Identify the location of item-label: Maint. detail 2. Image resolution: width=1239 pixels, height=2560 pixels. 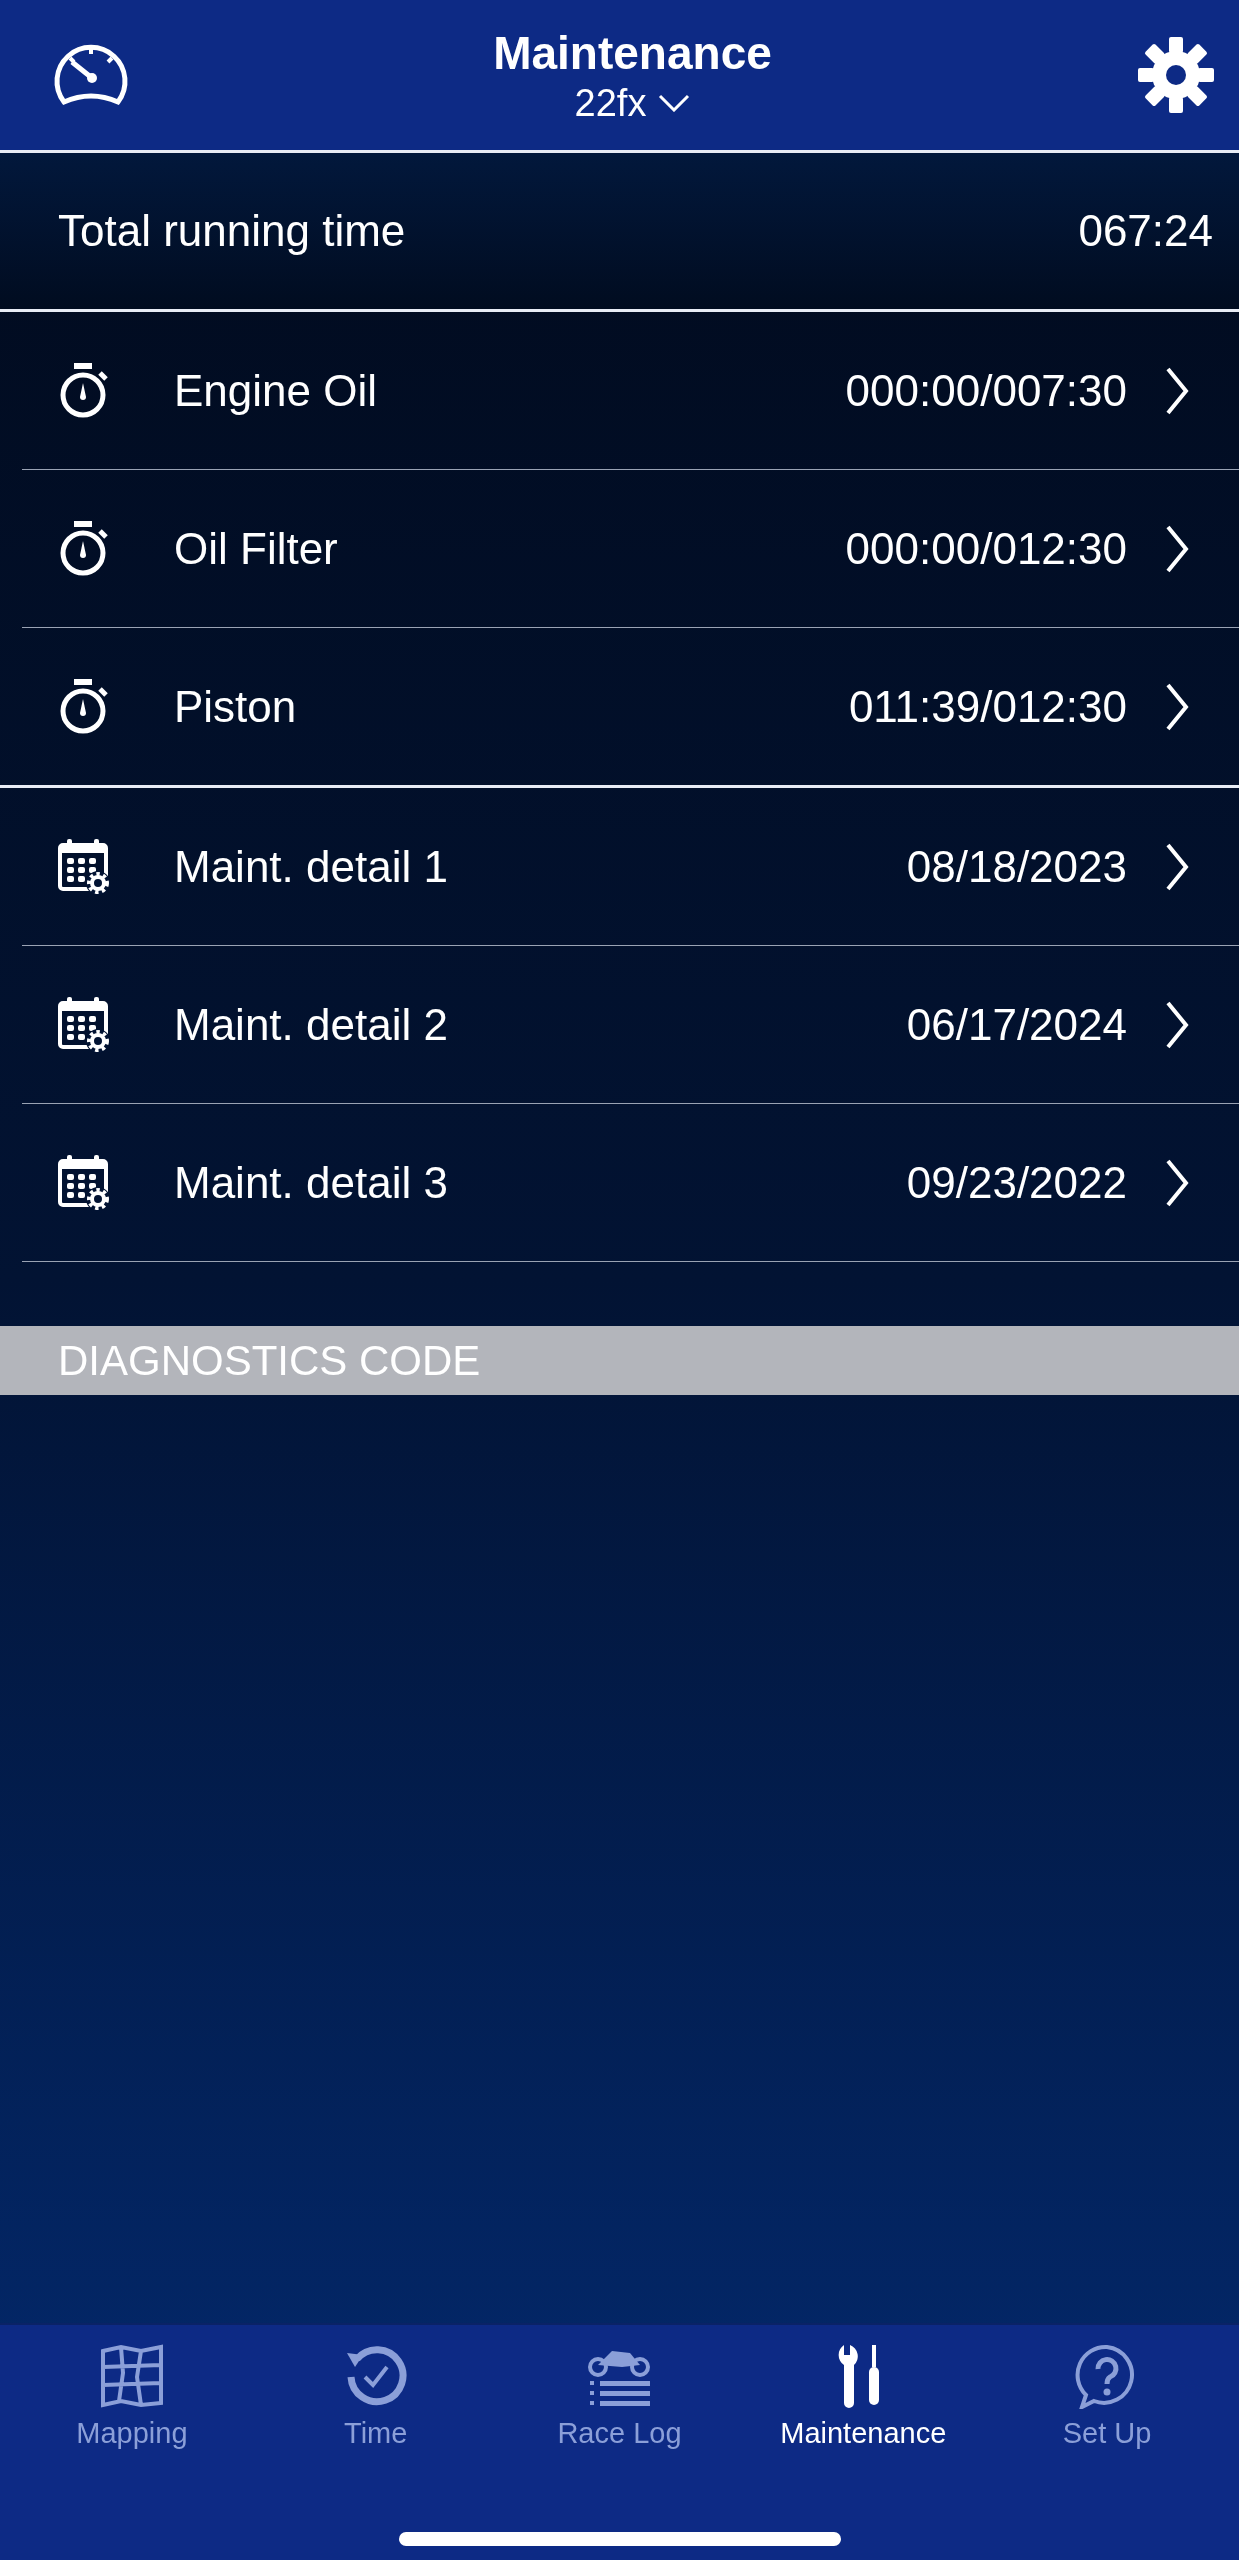
(311, 1024).